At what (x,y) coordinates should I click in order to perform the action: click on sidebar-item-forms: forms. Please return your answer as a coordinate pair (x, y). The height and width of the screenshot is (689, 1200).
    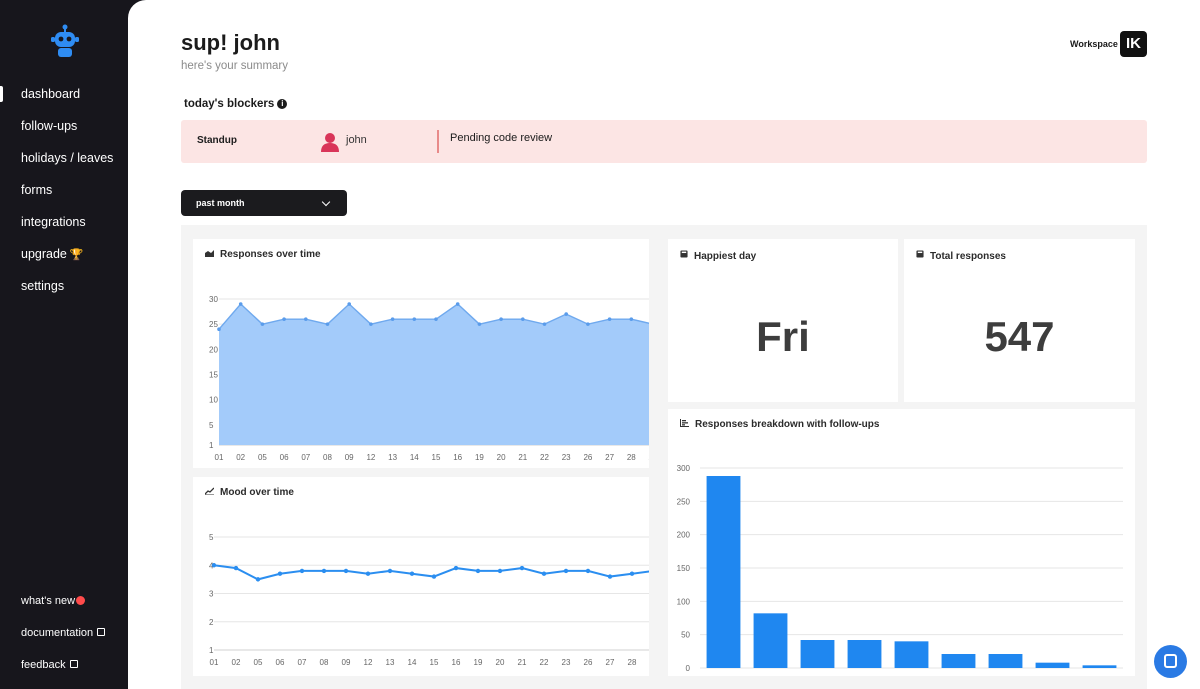
    Looking at the image, I should click on (70, 195).